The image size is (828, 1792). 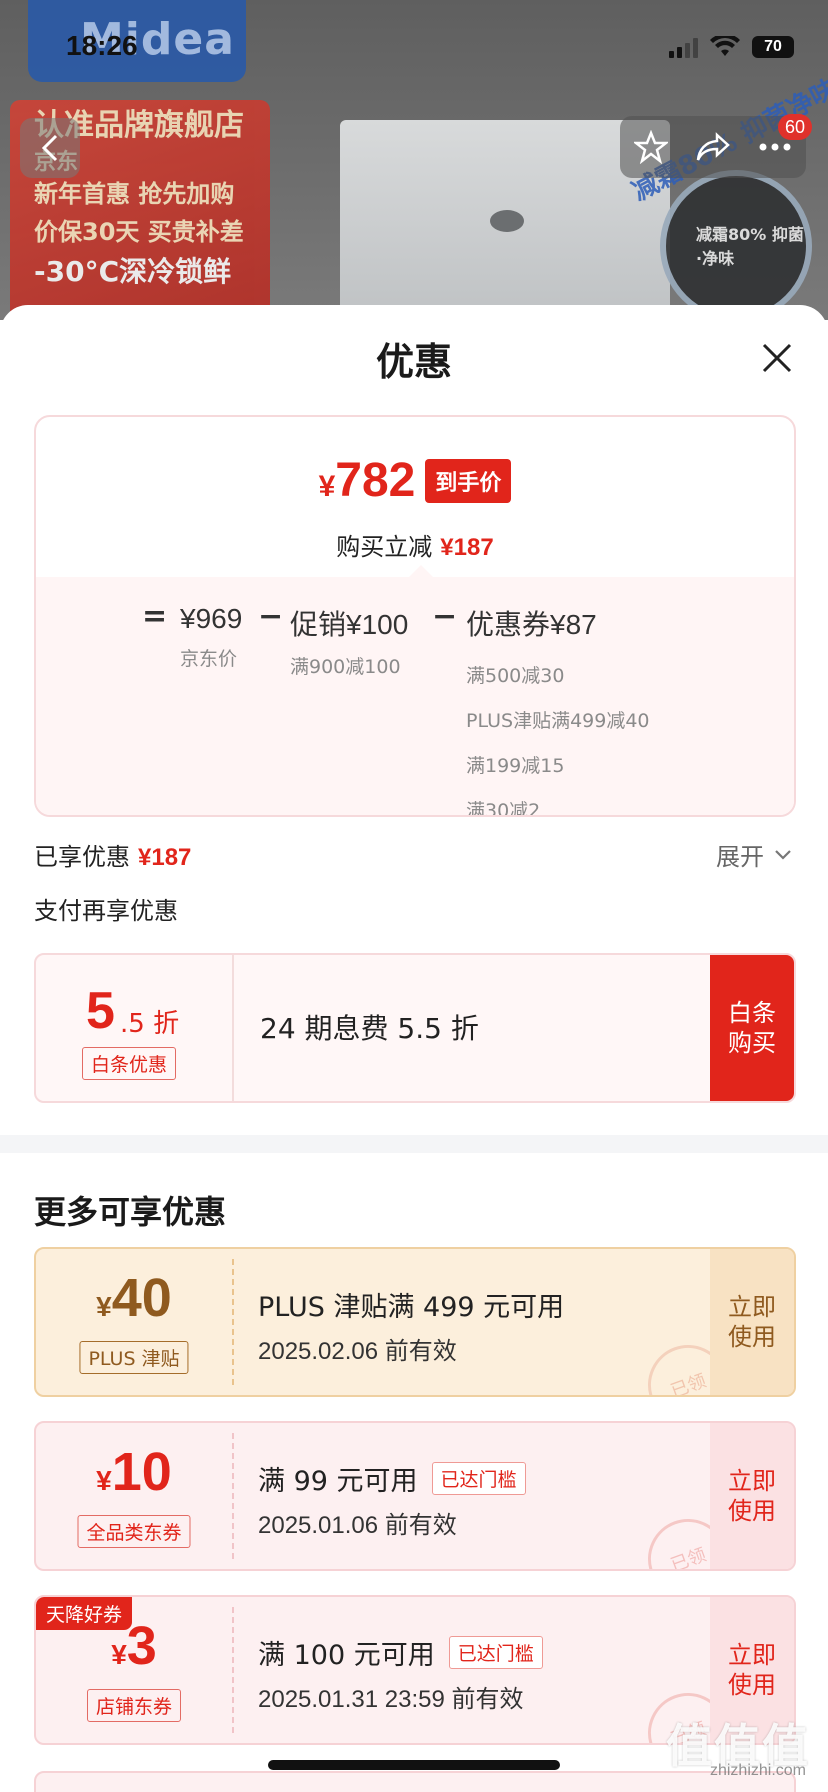 What do you see at coordinates (775, 147) in the screenshot?
I see `more-icon` at bounding box center [775, 147].